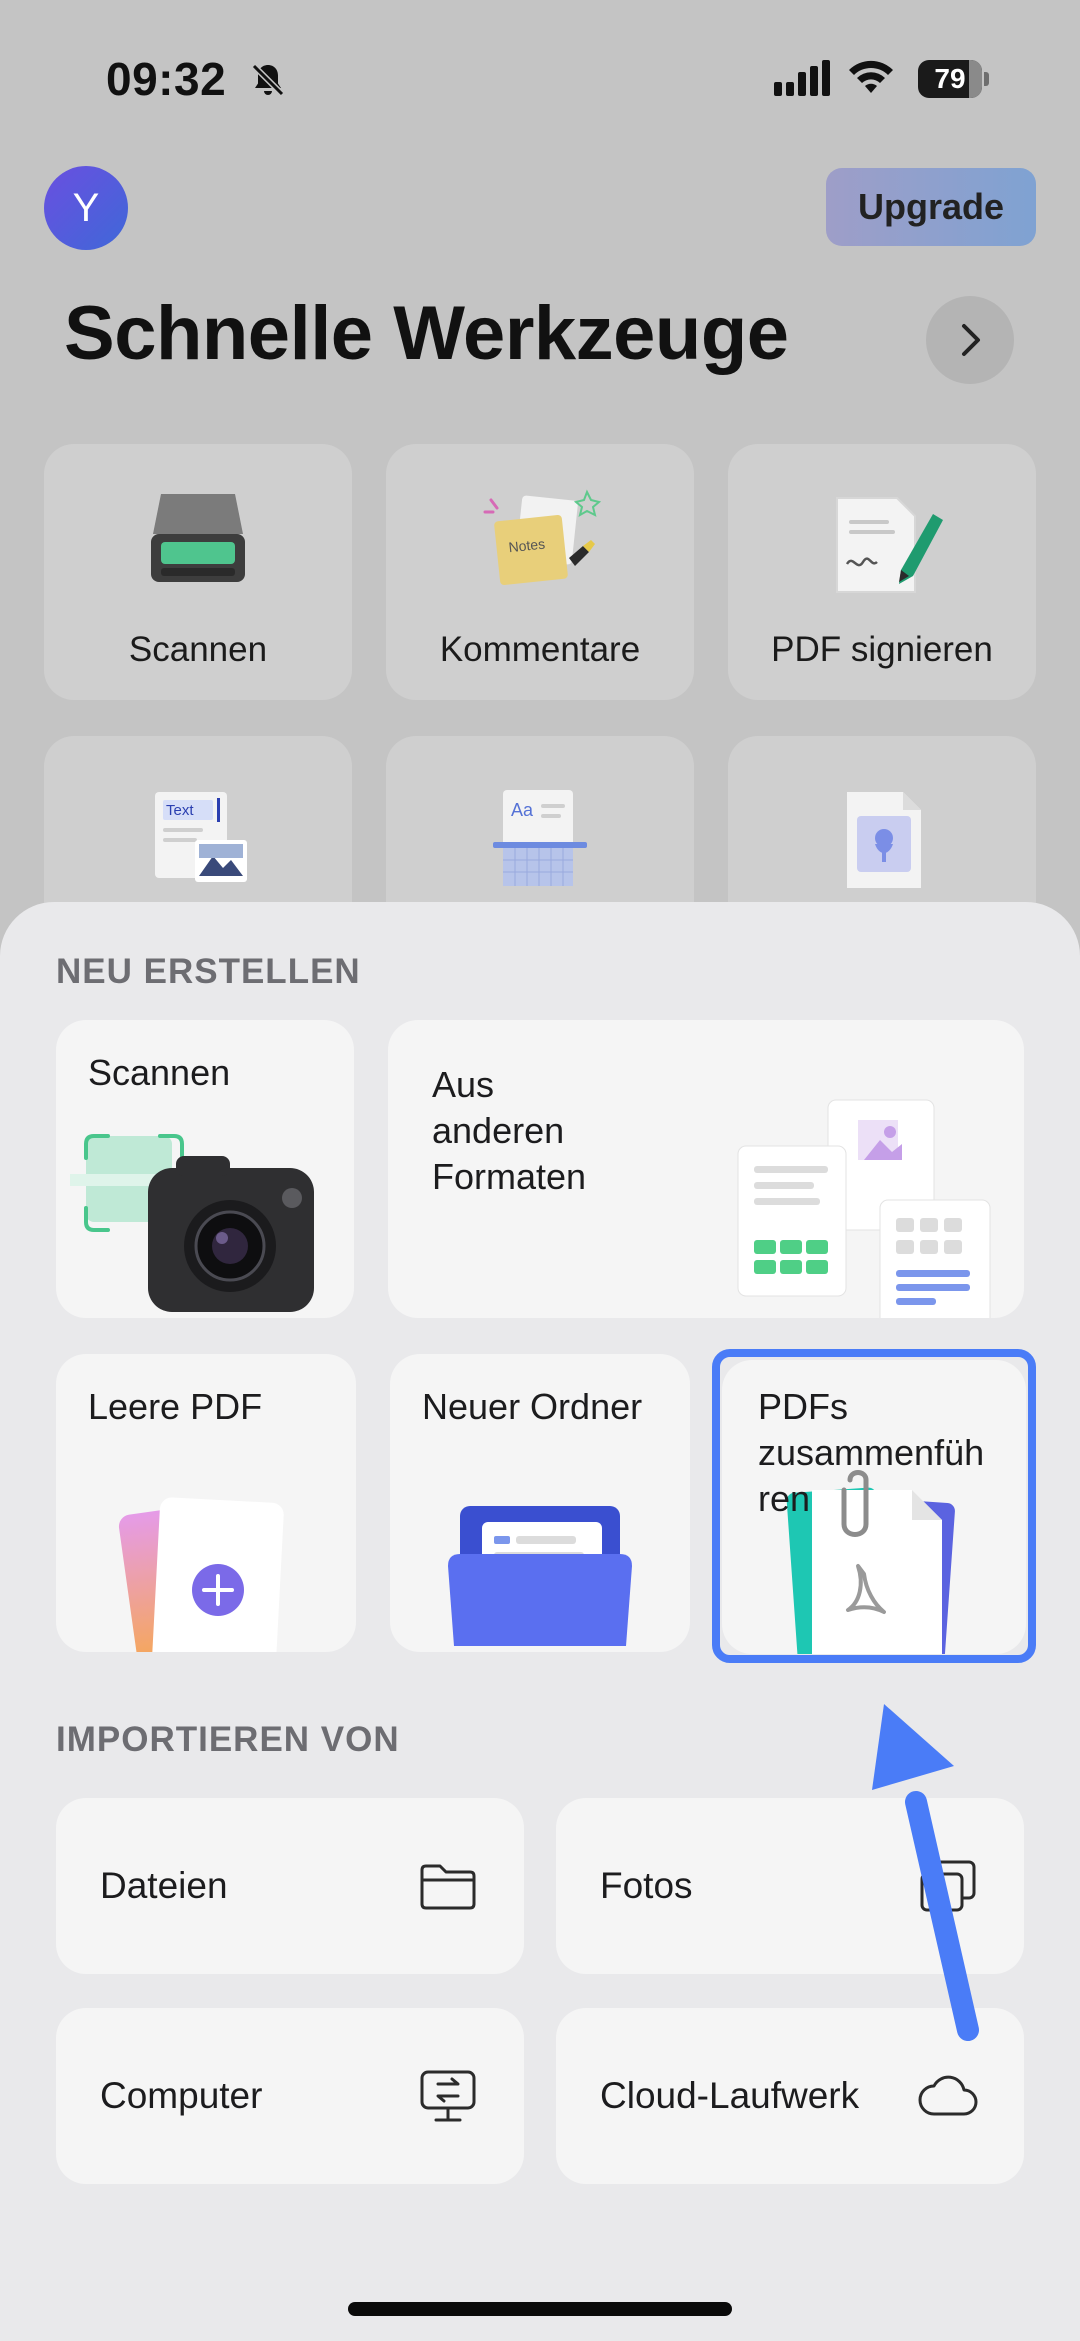  I want to click on camera-icon, so click(192, 1223).